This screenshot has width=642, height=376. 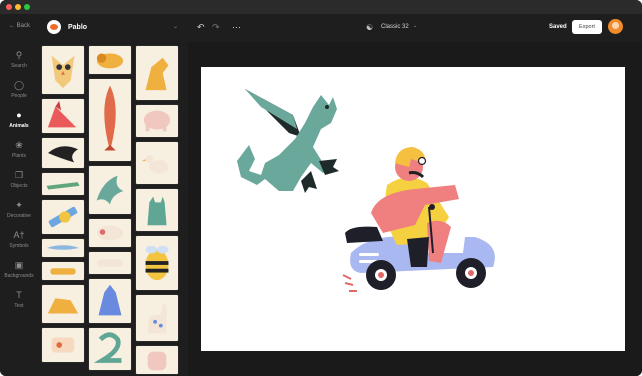 I want to click on gallery-tile-donkey, so click(x=110, y=301).